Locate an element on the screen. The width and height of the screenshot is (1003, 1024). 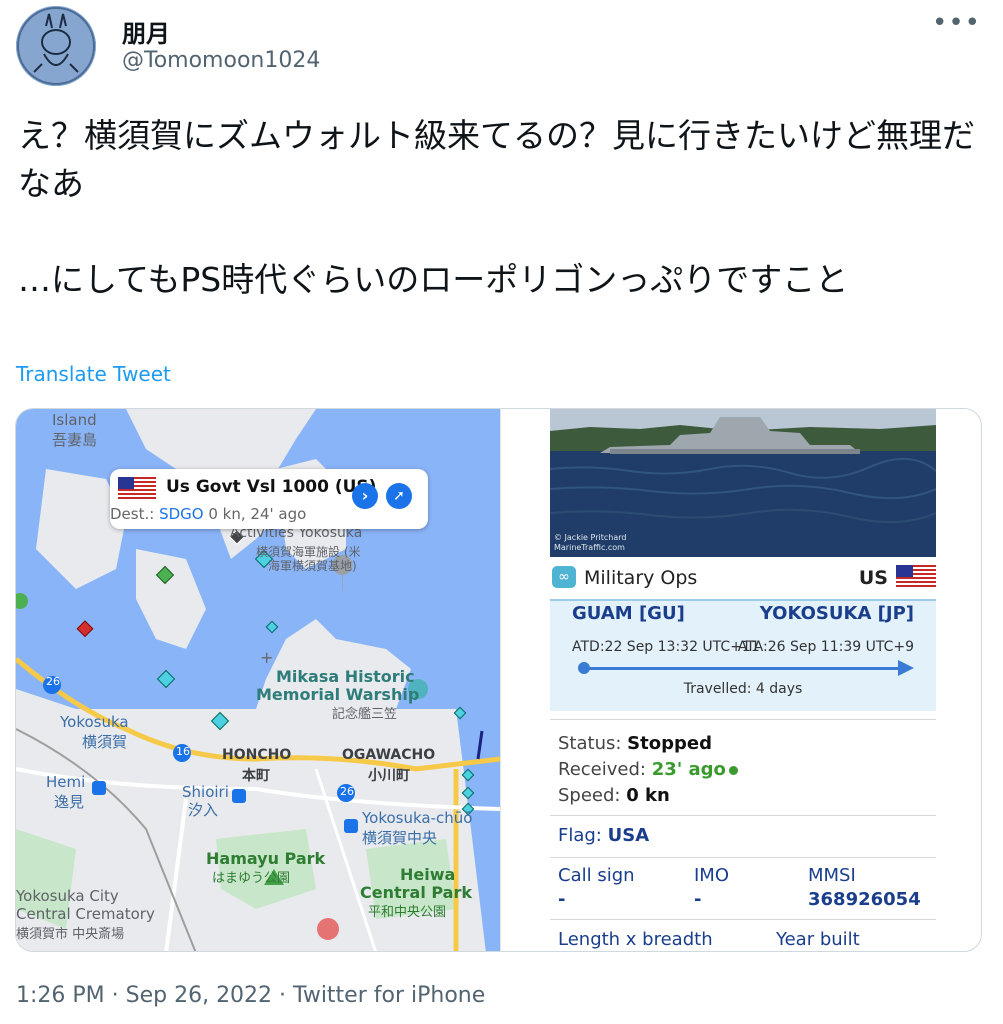
chevron-right-icon: › is located at coordinates (365, 496).